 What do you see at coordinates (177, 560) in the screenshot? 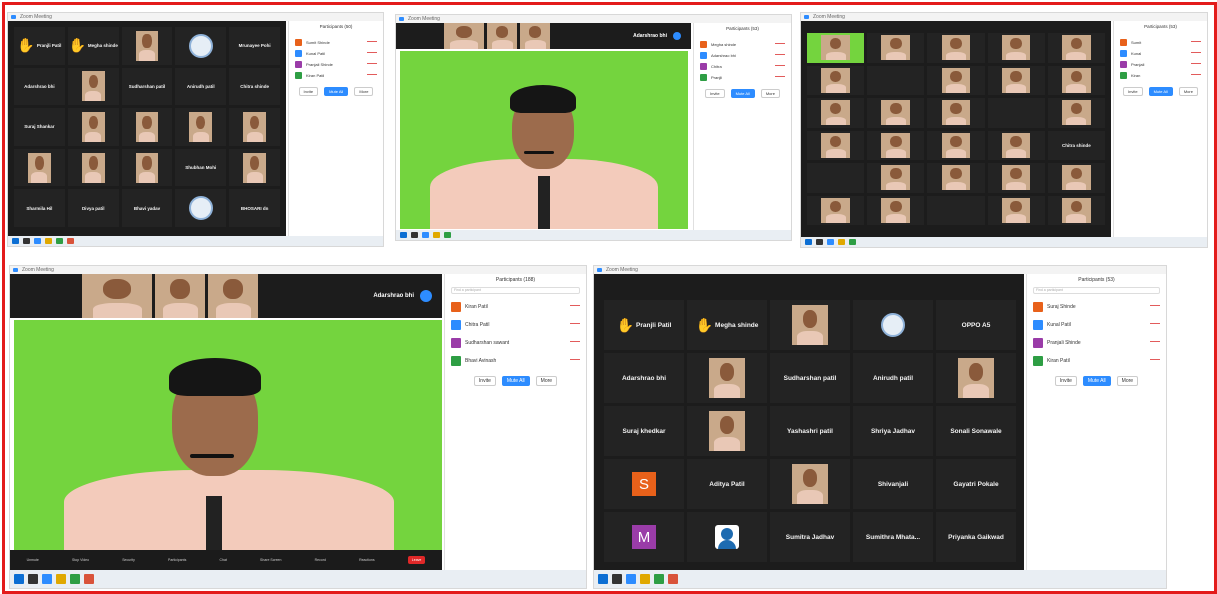
I see `participants-button: Participants` at bounding box center [177, 560].